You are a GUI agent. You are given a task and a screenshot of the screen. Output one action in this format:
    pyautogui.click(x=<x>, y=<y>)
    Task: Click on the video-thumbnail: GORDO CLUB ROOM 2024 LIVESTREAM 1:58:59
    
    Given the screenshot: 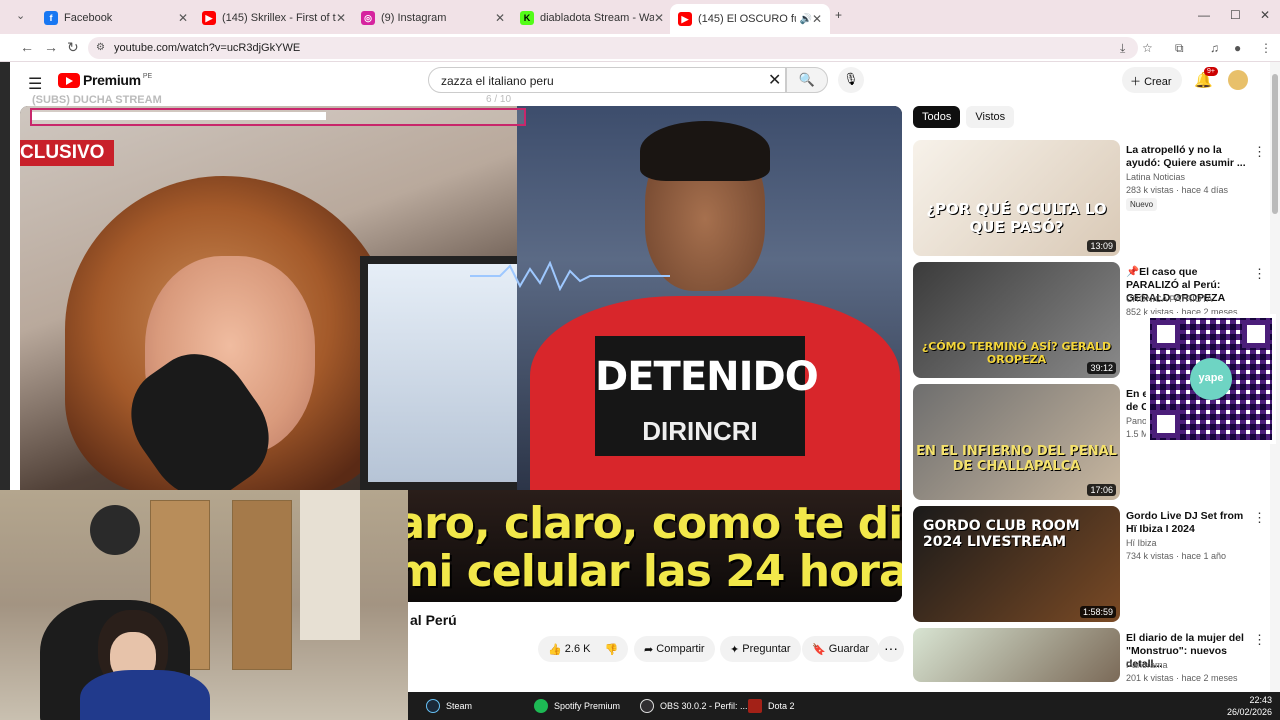 What is the action you would take?
    pyautogui.click(x=1016, y=564)
    